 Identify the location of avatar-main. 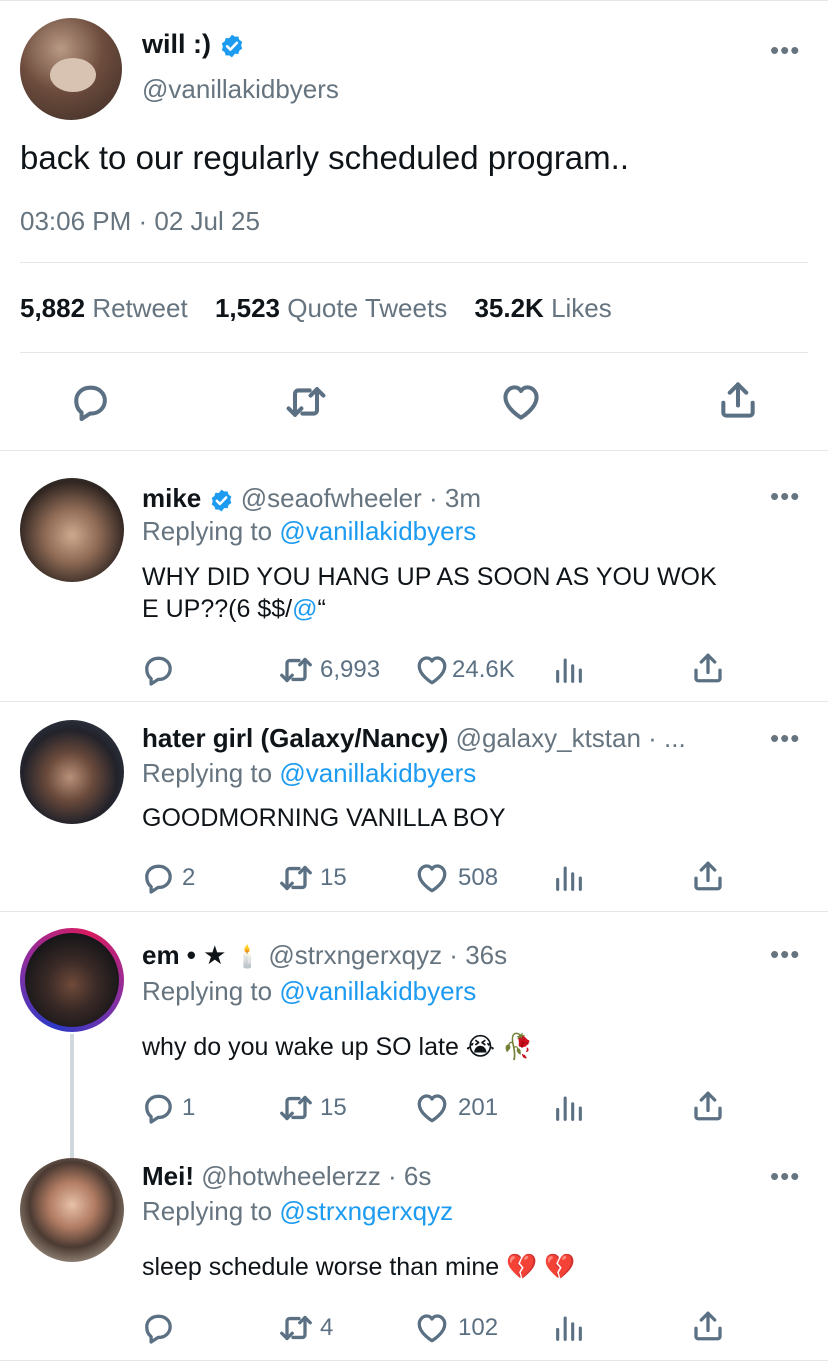
(71, 69).